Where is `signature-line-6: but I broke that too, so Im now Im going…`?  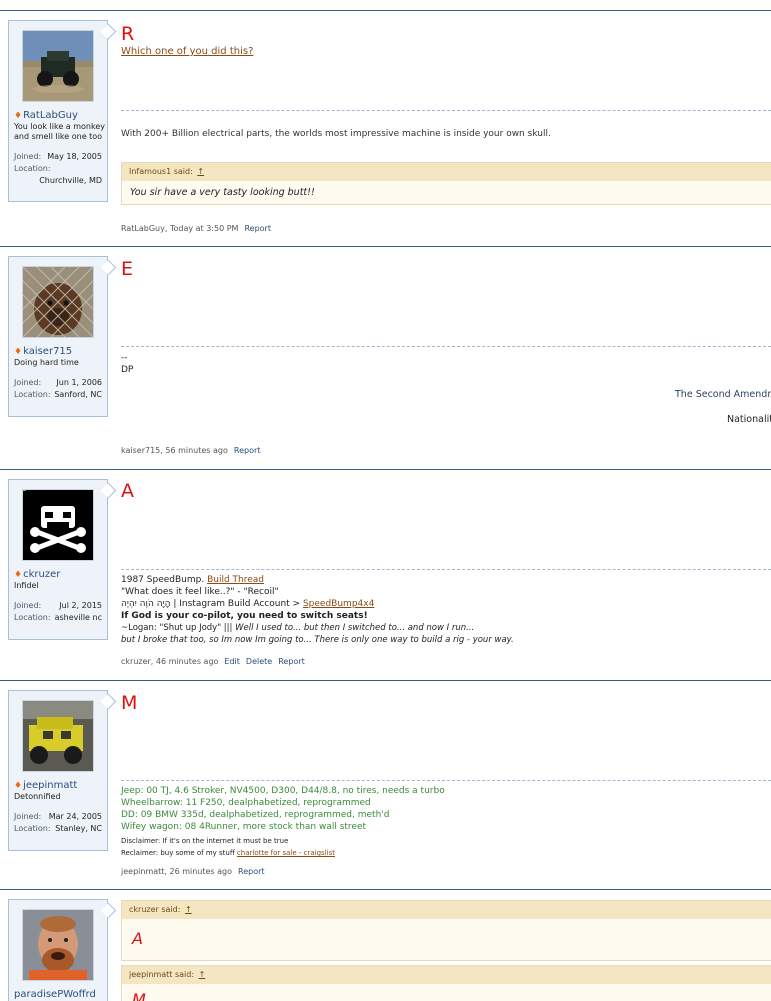 signature-line-6: but I broke that too, so Im now Im going… is located at coordinates (317, 640).